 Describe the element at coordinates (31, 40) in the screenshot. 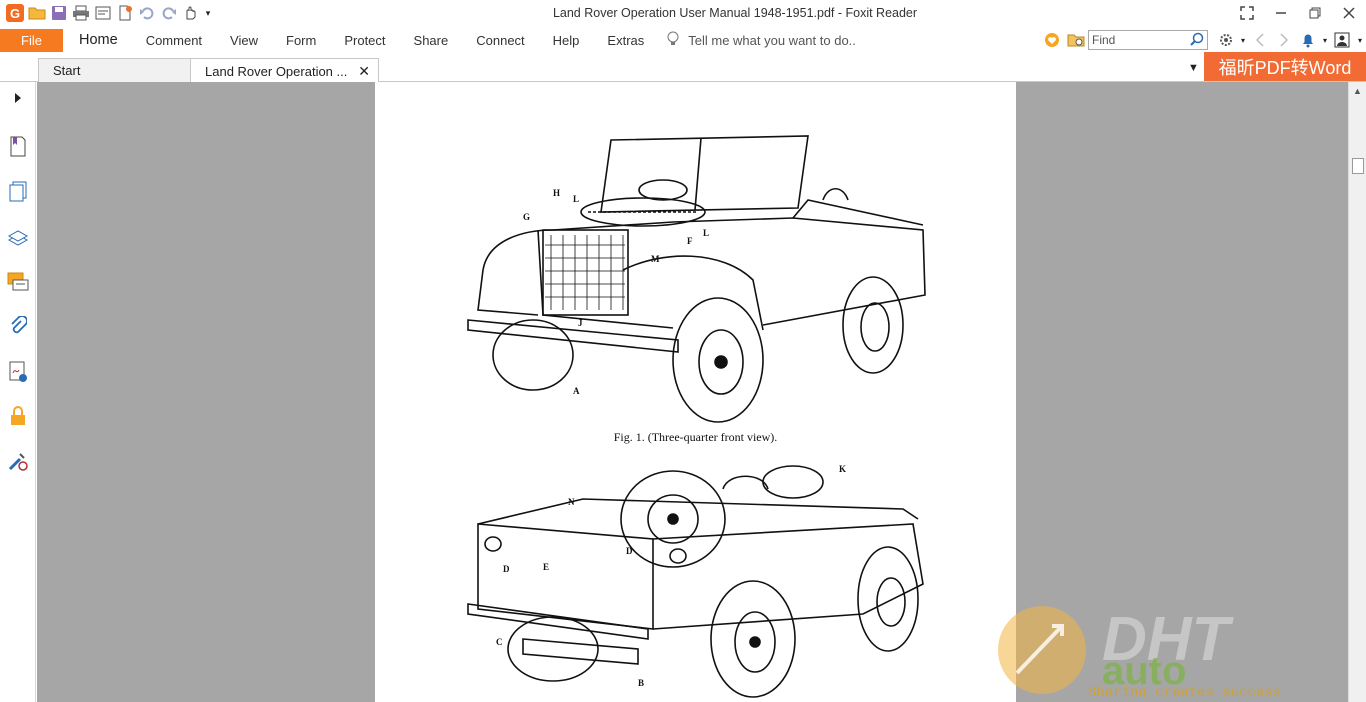

I see `file-menu-button: File` at that location.